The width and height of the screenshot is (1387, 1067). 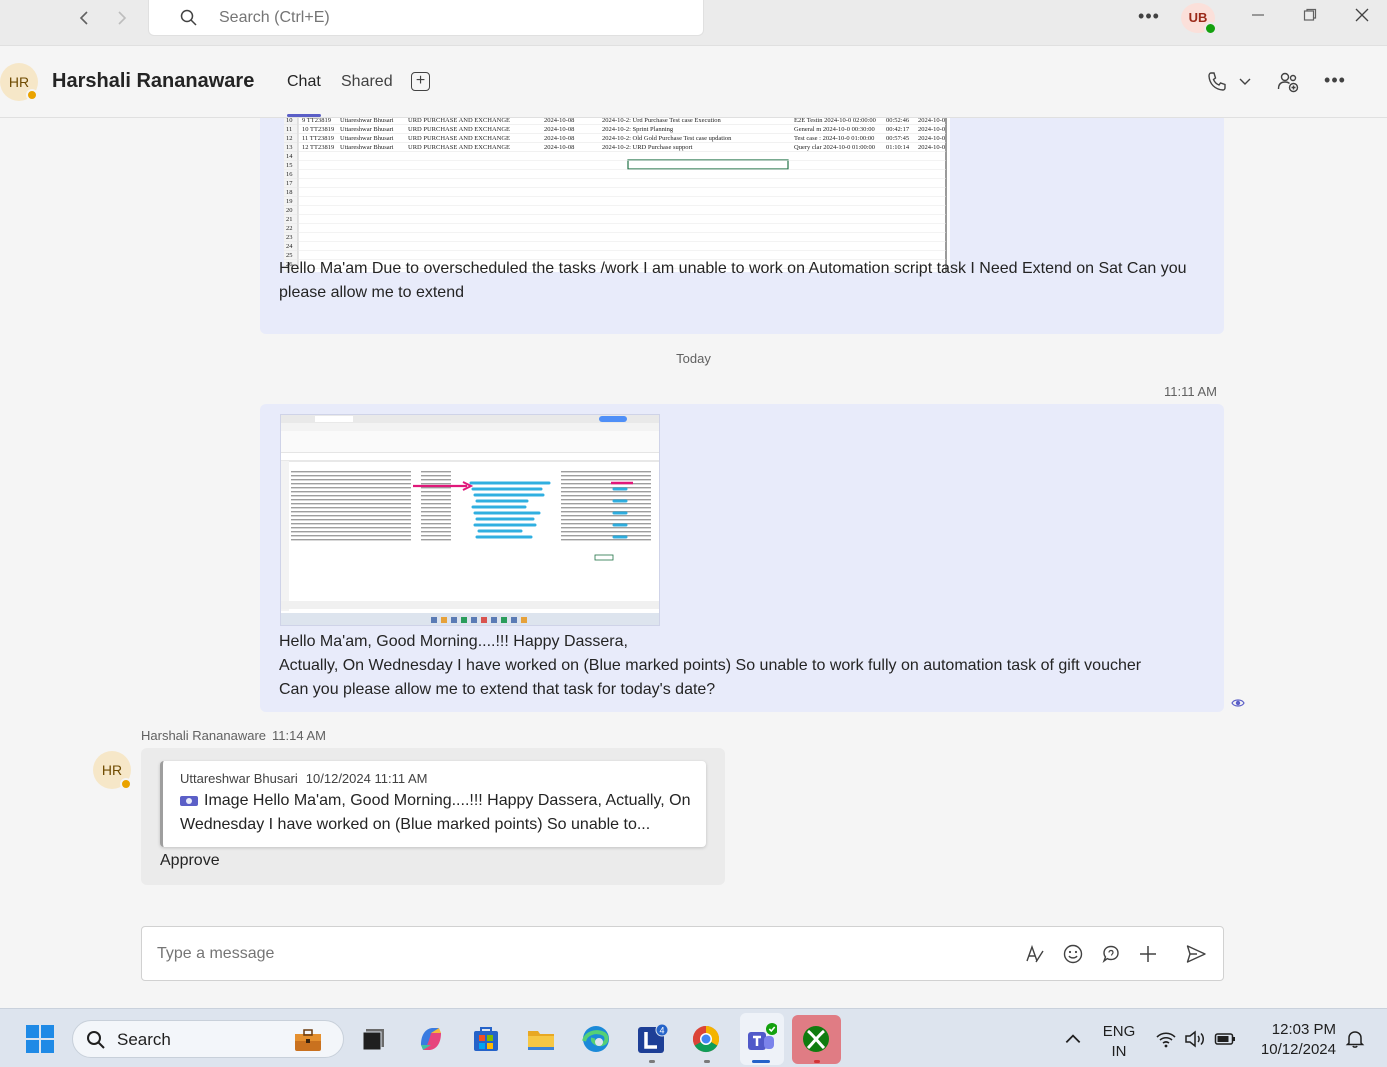 I want to click on sheet-cell: 13, so click(x=289, y=147).